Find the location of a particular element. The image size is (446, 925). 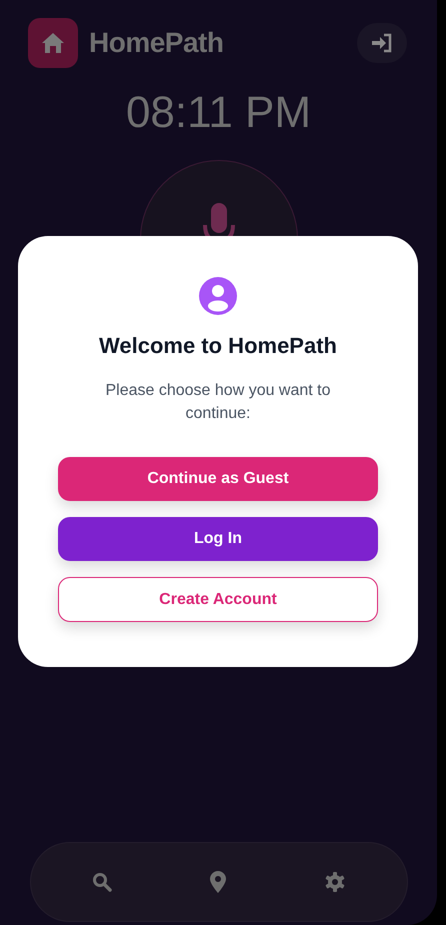

login-button is located at coordinates (382, 43).